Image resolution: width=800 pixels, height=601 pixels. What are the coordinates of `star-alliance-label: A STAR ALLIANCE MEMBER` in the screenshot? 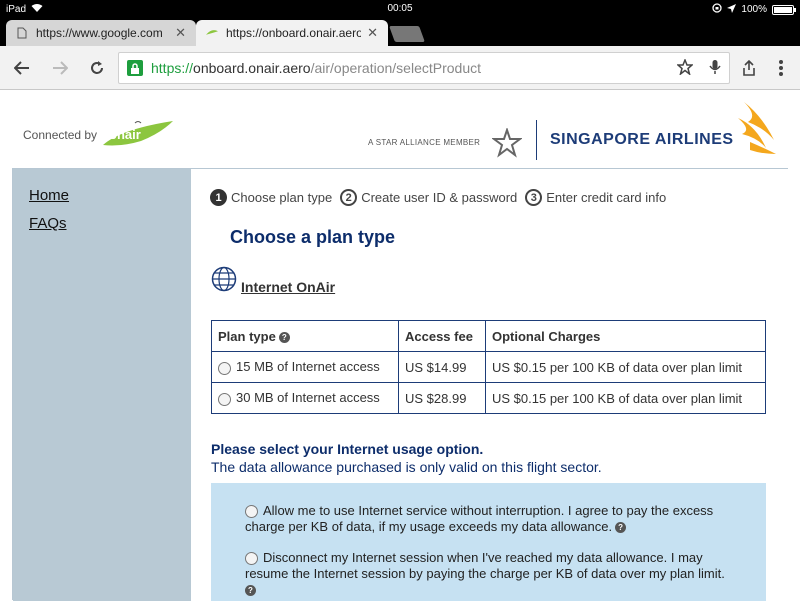 It's located at (424, 142).